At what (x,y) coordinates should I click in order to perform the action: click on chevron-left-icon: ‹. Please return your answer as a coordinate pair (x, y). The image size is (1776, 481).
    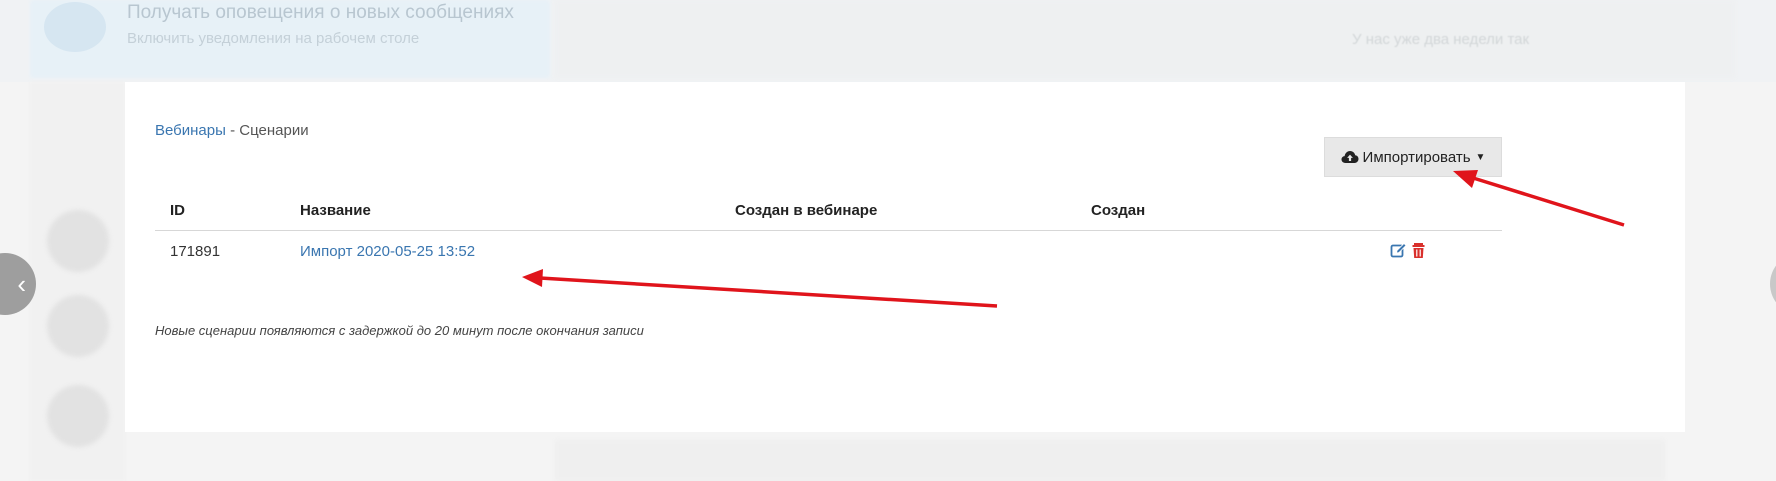
    Looking at the image, I should click on (21, 283).